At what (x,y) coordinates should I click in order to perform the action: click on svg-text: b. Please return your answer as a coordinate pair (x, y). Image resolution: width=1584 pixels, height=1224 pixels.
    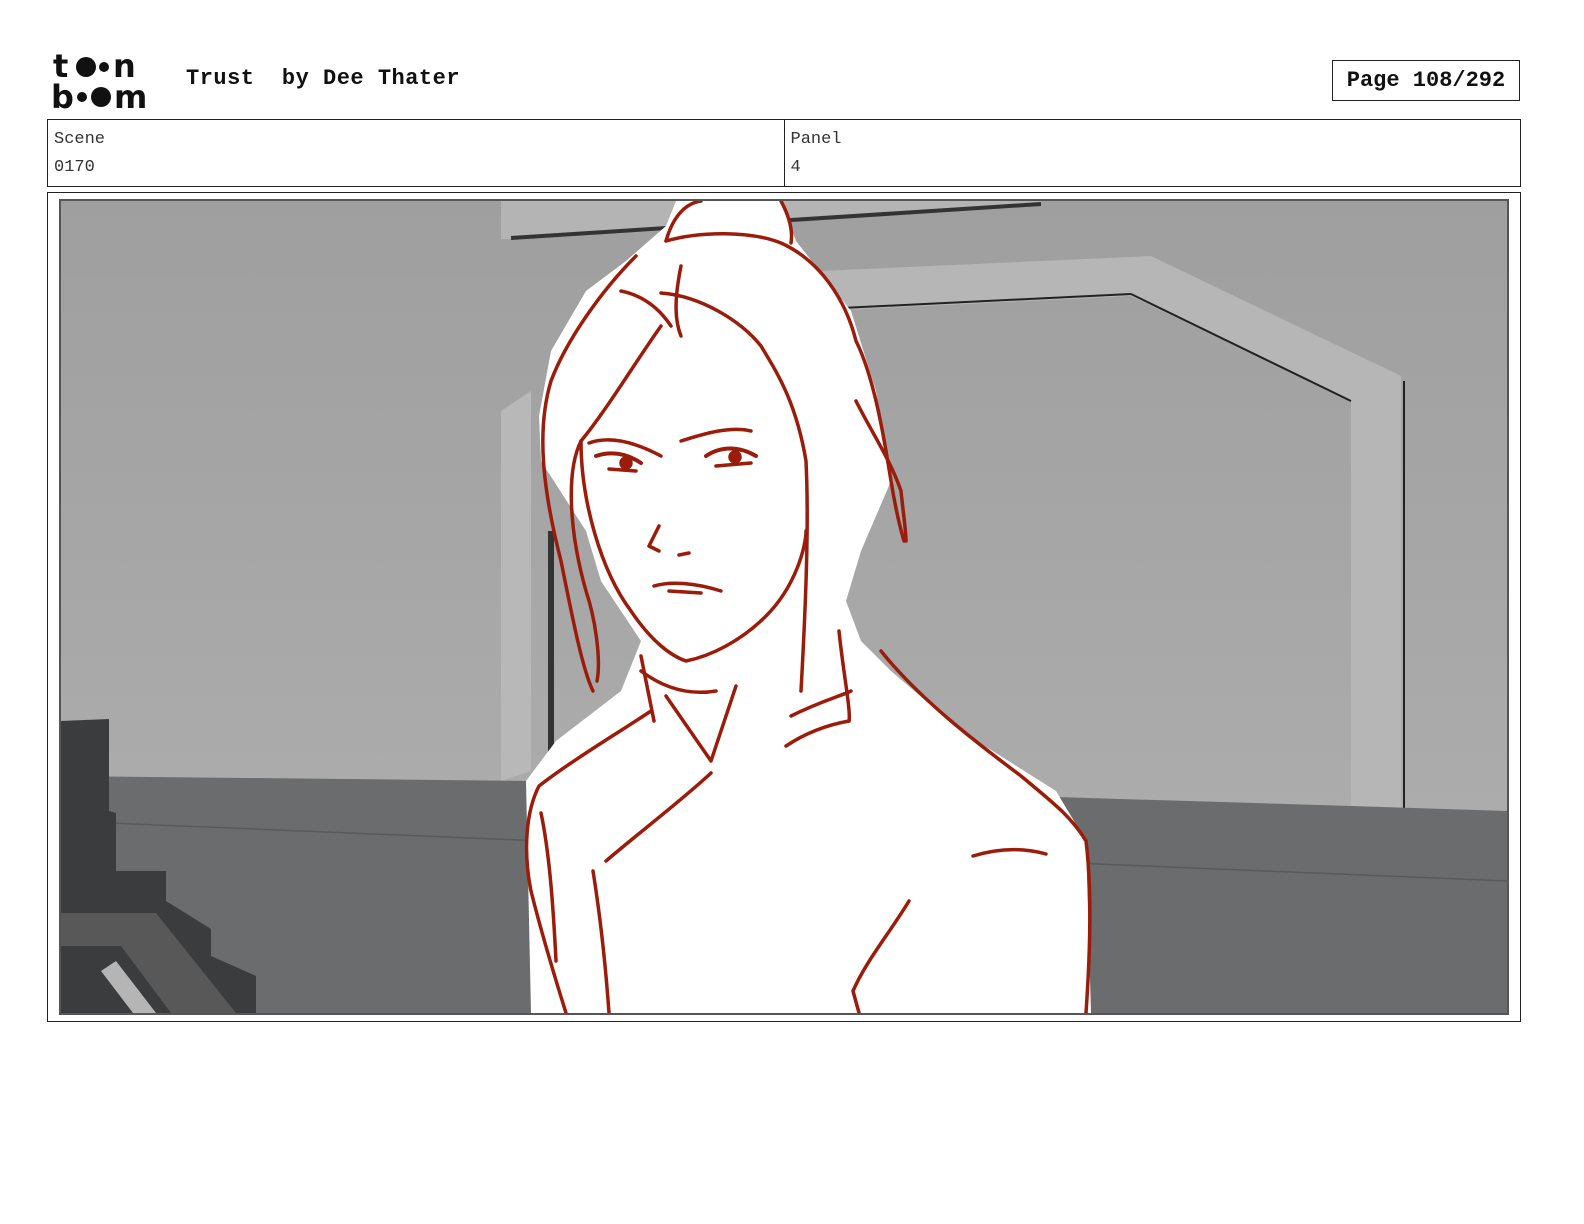
    Looking at the image, I should click on (62, 95).